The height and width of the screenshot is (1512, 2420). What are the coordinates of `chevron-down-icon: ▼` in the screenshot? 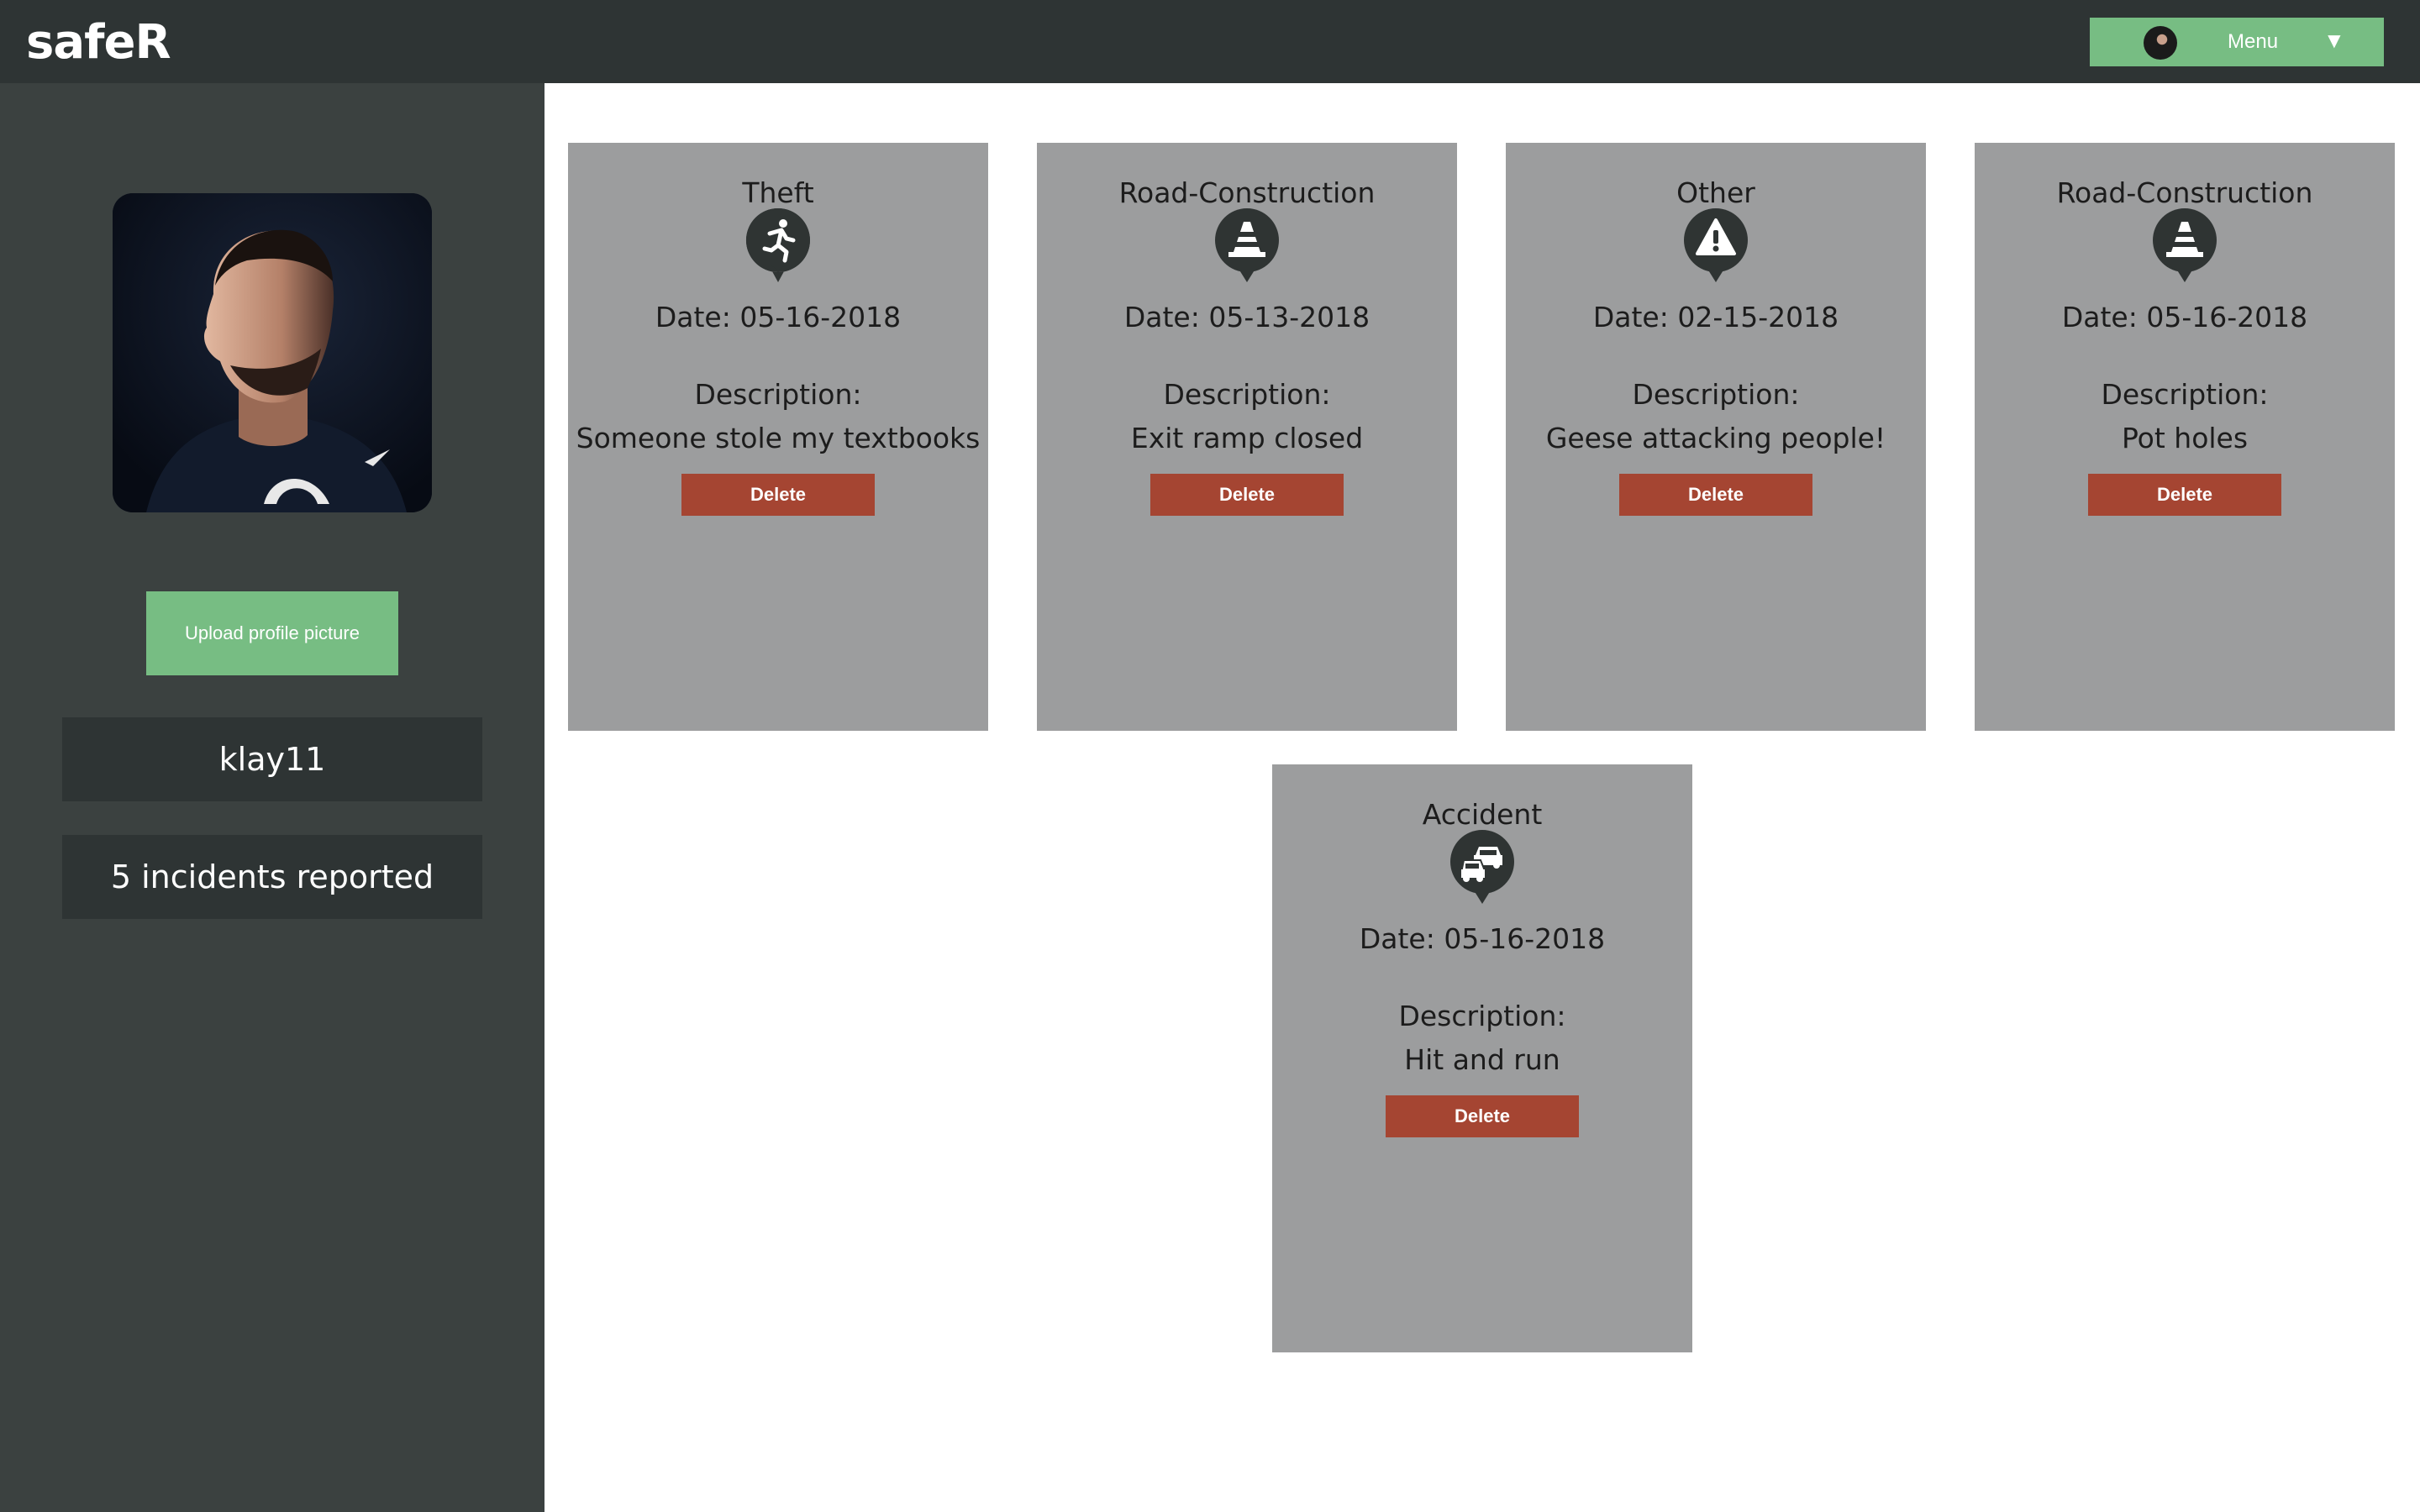 It's located at (2334, 40).